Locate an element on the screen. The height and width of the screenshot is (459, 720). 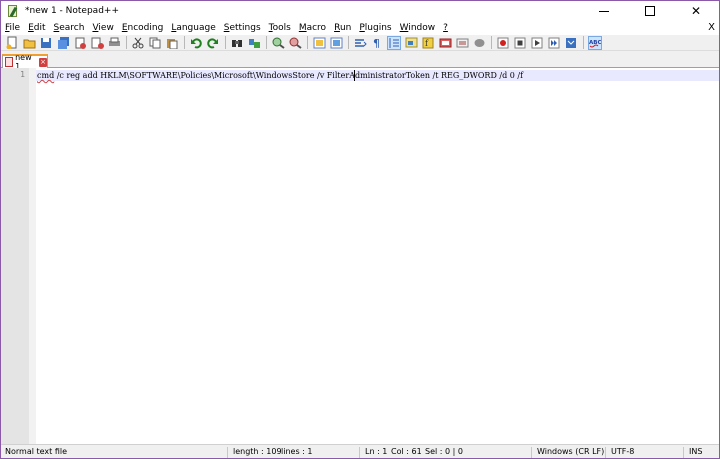
function-list-icon: f is located at coordinates (428, 43).